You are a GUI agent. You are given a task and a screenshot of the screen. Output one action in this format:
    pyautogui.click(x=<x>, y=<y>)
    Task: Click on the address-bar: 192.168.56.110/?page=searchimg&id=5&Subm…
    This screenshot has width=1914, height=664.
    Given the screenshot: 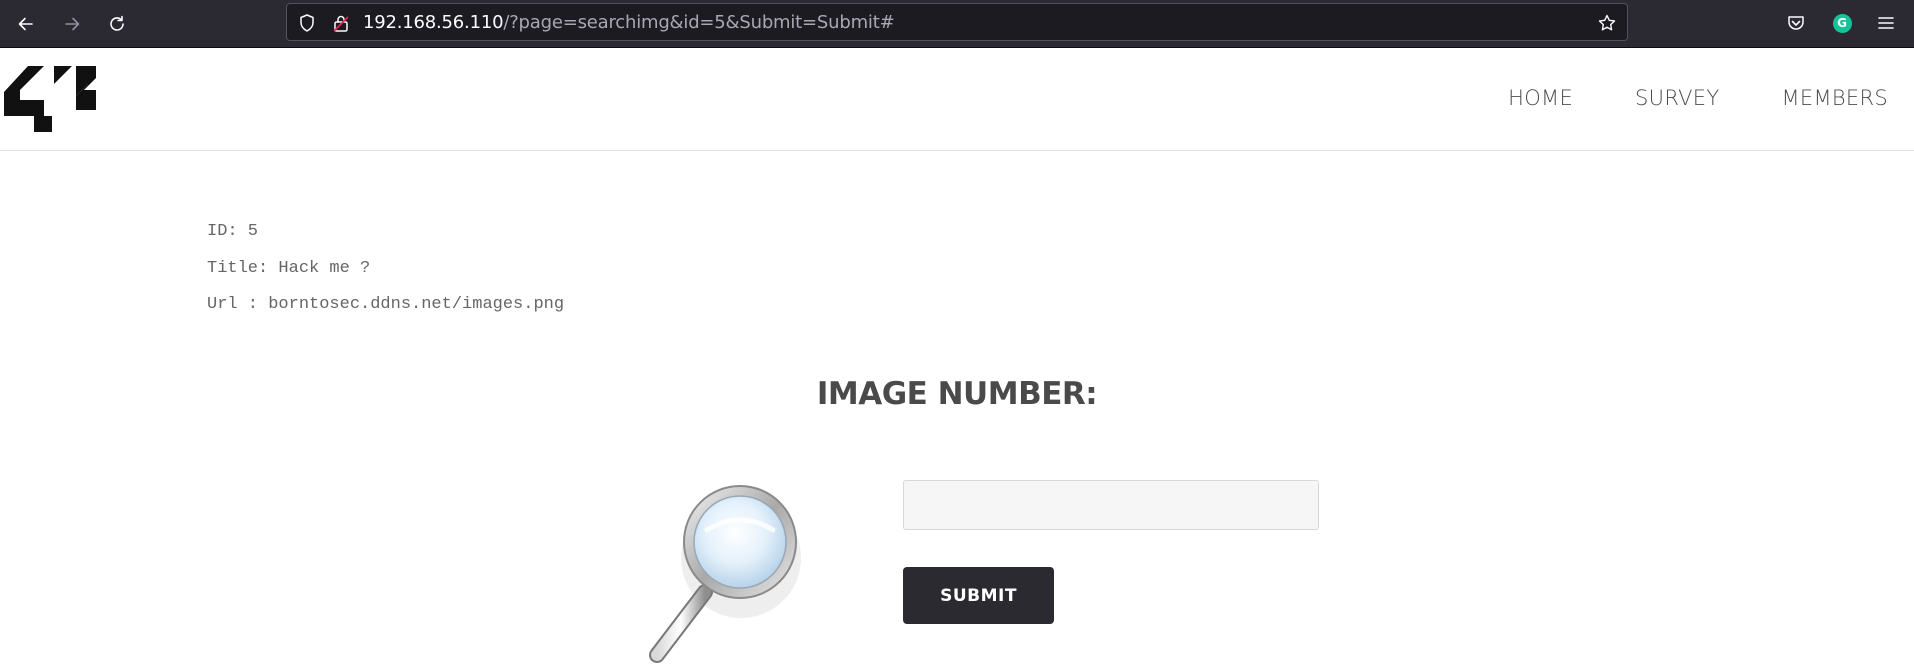 What is the action you would take?
    pyautogui.click(x=957, y=22)
    